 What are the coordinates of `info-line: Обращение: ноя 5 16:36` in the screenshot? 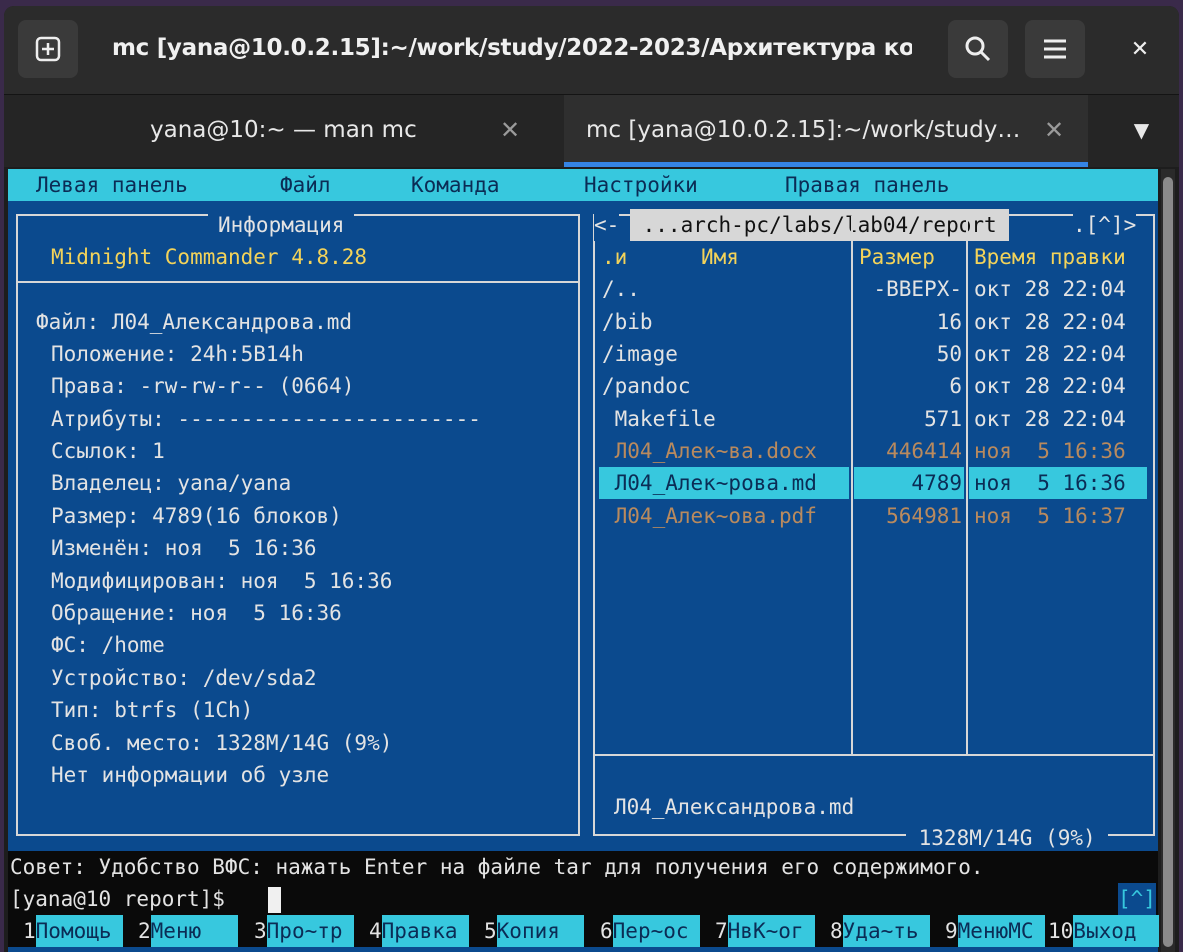 It's located at (196, 613).